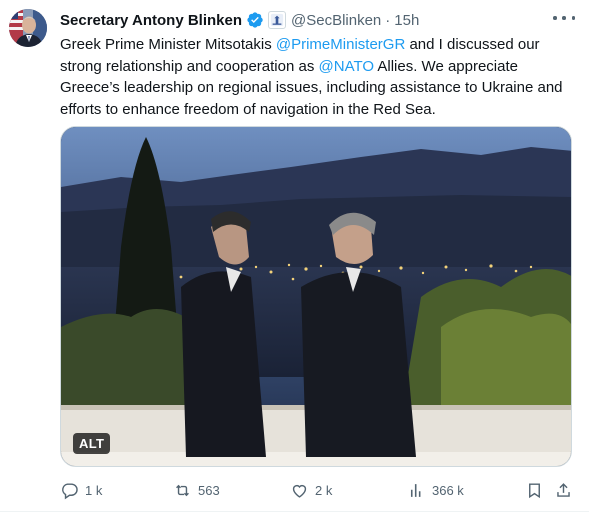 This screenshot has height=512, width=589. Describe the element at coordinates (448, 490) in the screenshot. I see `views-count: 366 k` at that location.